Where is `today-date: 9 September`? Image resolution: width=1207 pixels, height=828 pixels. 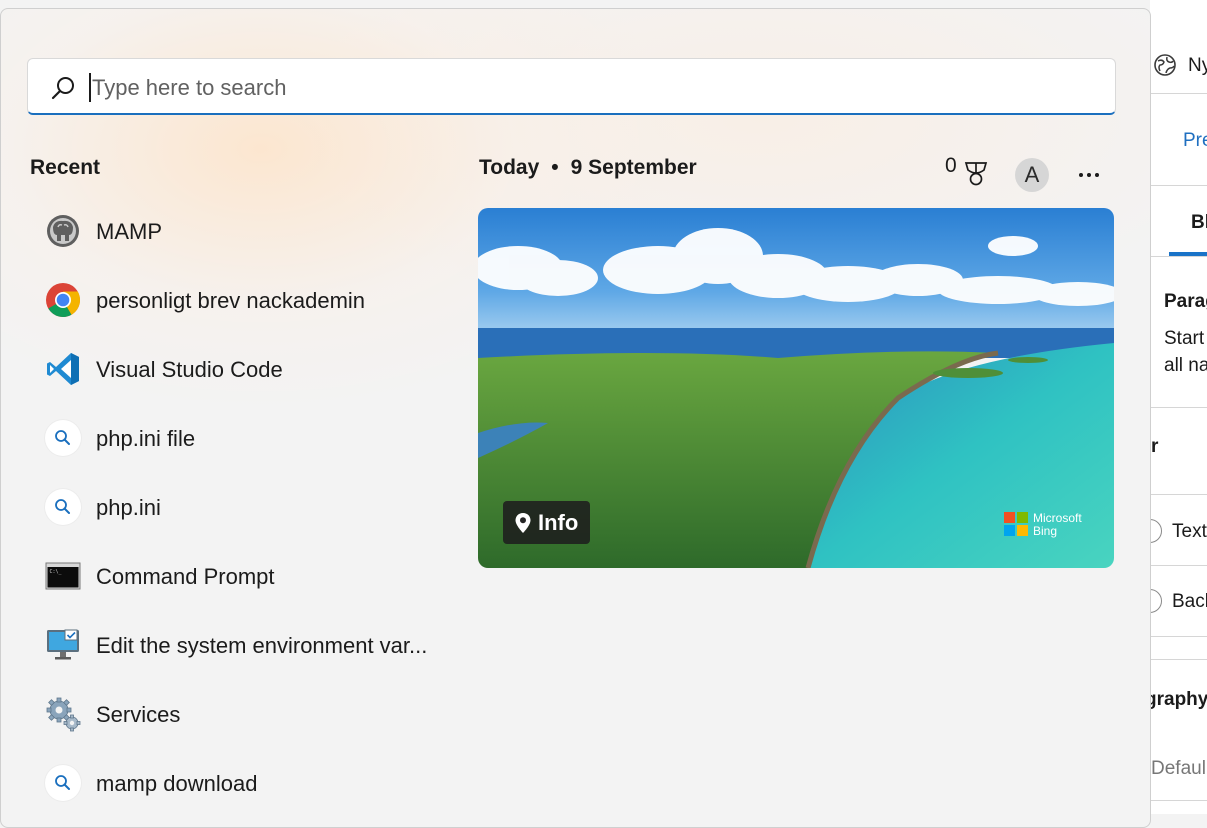 today-date: 9 September is located at coordinates (633, 167).